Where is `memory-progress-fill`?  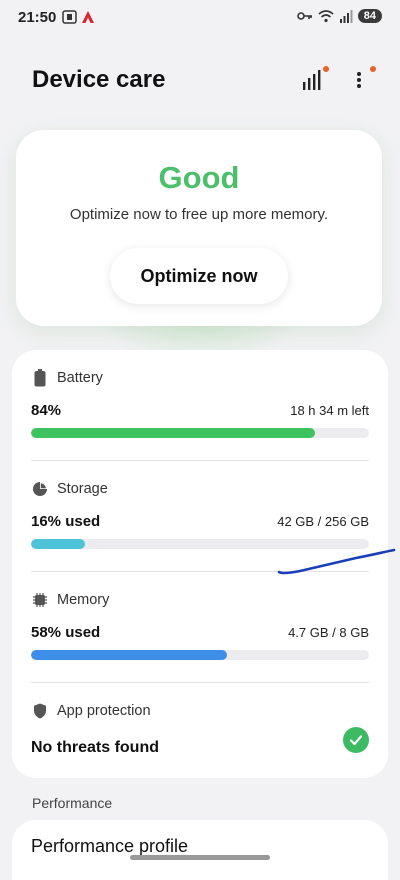 memory-progress-fill is located at coordinates (129, 655).